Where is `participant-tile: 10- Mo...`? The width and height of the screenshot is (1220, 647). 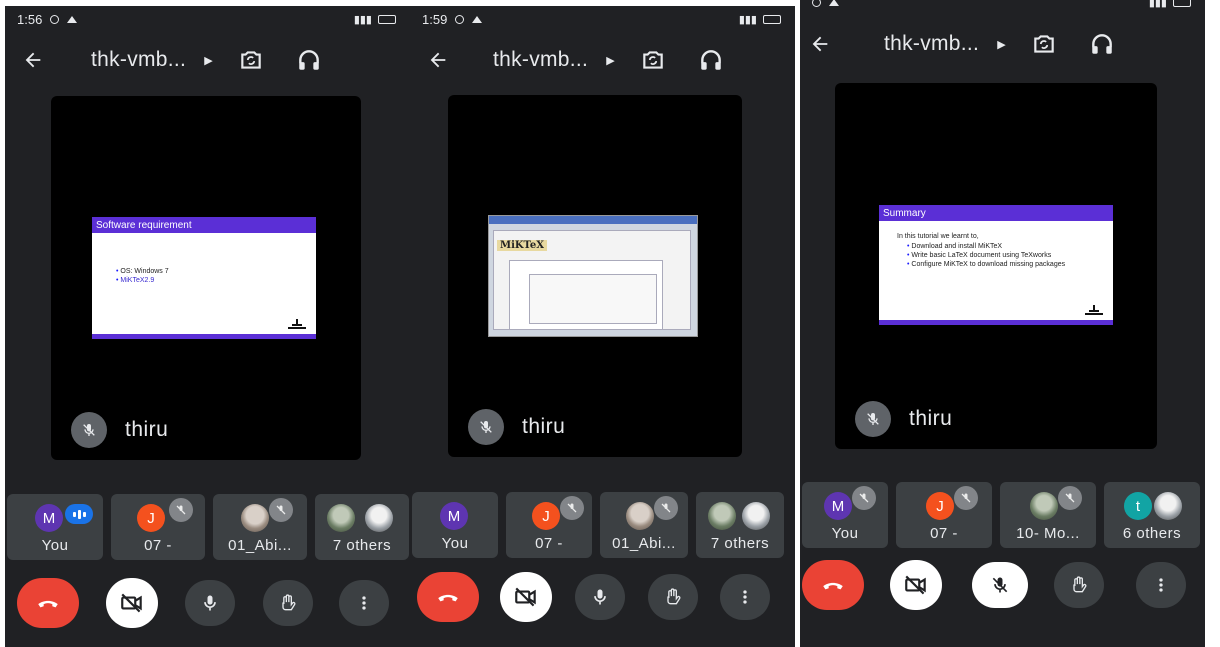
participant-tile: 10- Mo... is located at coordinates (1048, 515).